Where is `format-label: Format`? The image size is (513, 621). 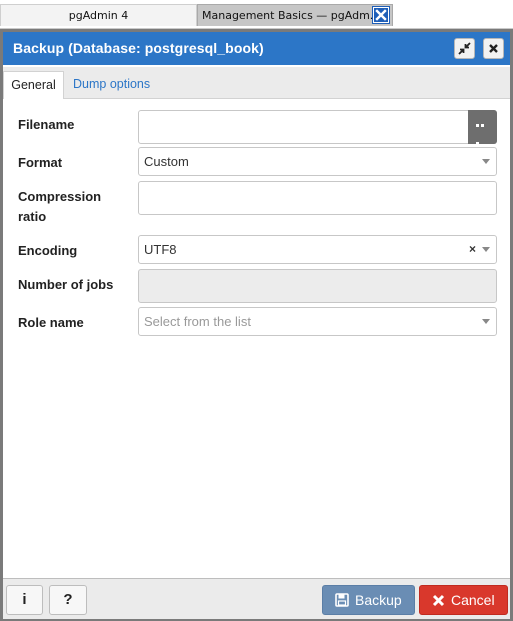 format-label: Format is located at coordinates (40, 162).